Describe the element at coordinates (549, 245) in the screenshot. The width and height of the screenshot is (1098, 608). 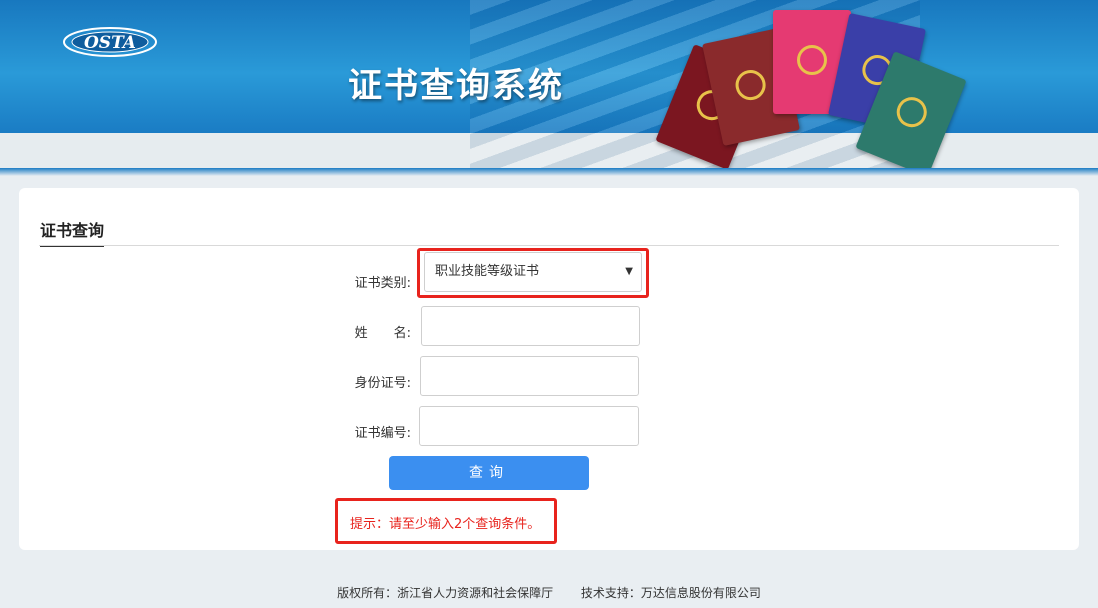
I see `divider` at that location.